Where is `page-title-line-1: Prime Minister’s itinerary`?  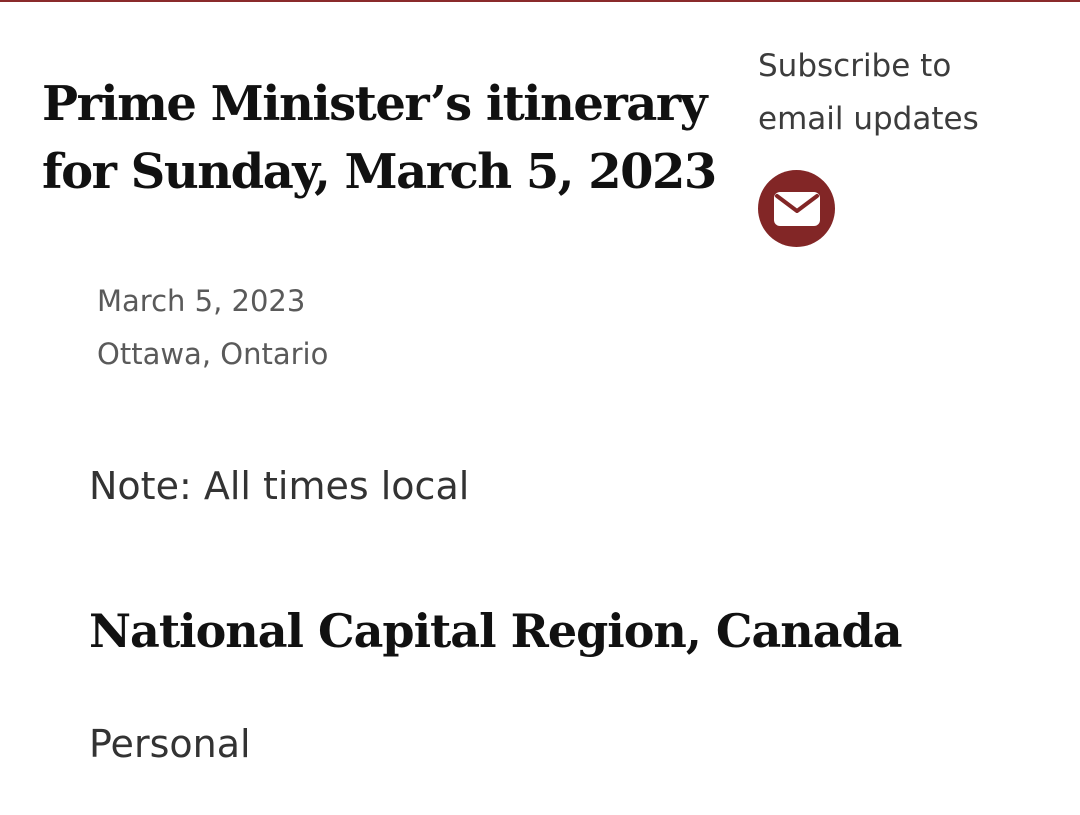 page-title-line-1: Prime Minister’s itinerary is located at coordinates (375, 104).